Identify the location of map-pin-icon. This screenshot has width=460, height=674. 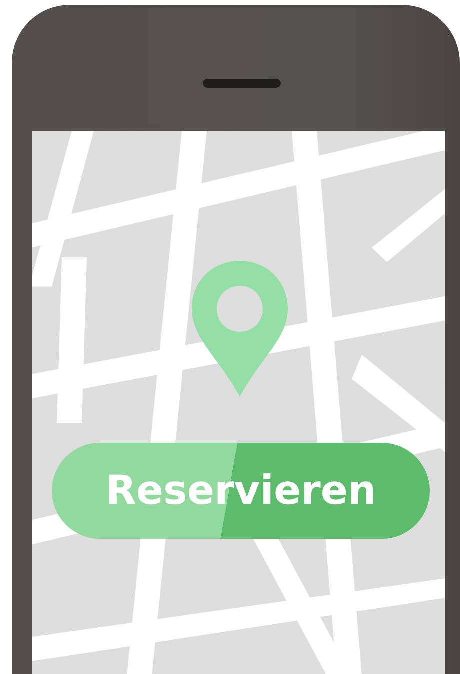
(240, 329).